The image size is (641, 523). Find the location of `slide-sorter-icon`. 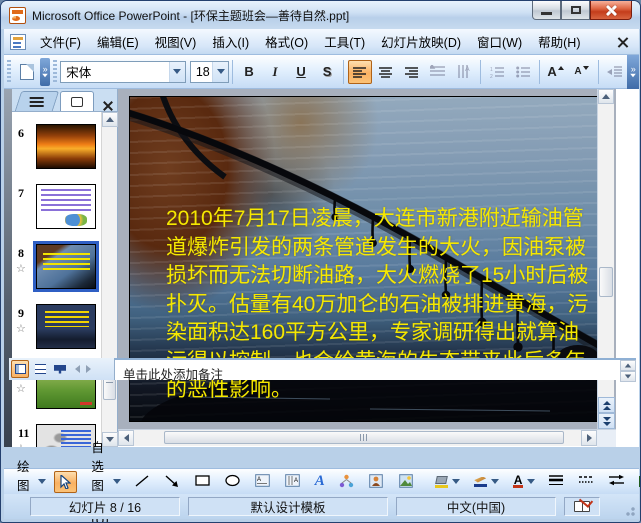

slide-sorter-icon is located at coordinates (40, 369).